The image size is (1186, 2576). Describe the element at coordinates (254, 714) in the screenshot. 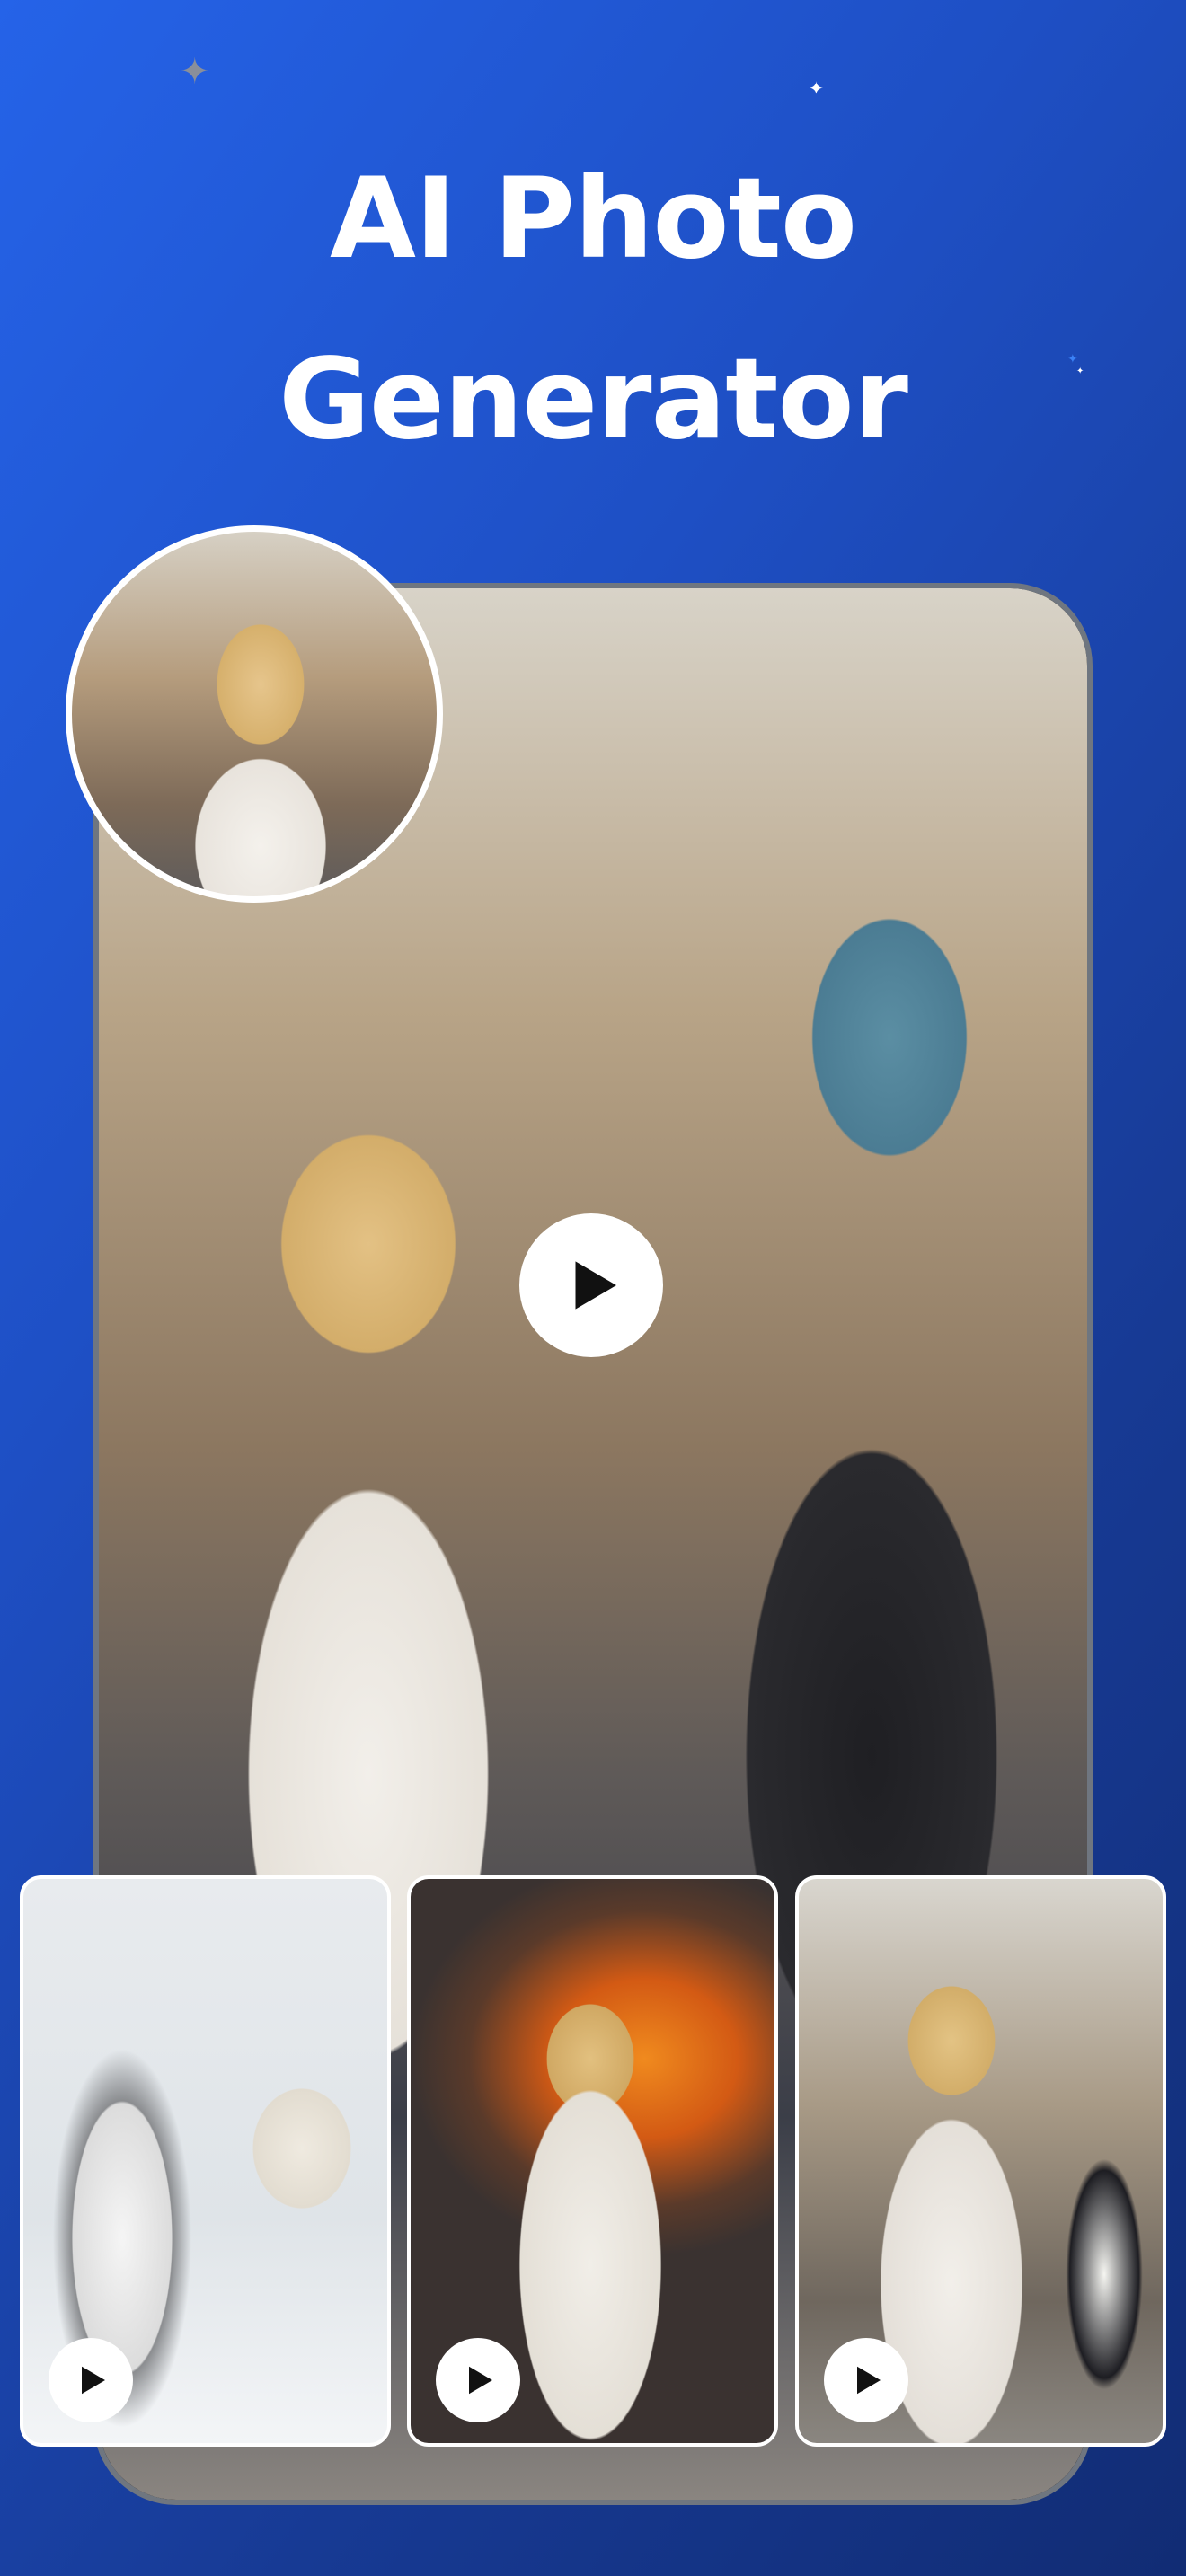

I see `source-photo-thumbnail` at that location.